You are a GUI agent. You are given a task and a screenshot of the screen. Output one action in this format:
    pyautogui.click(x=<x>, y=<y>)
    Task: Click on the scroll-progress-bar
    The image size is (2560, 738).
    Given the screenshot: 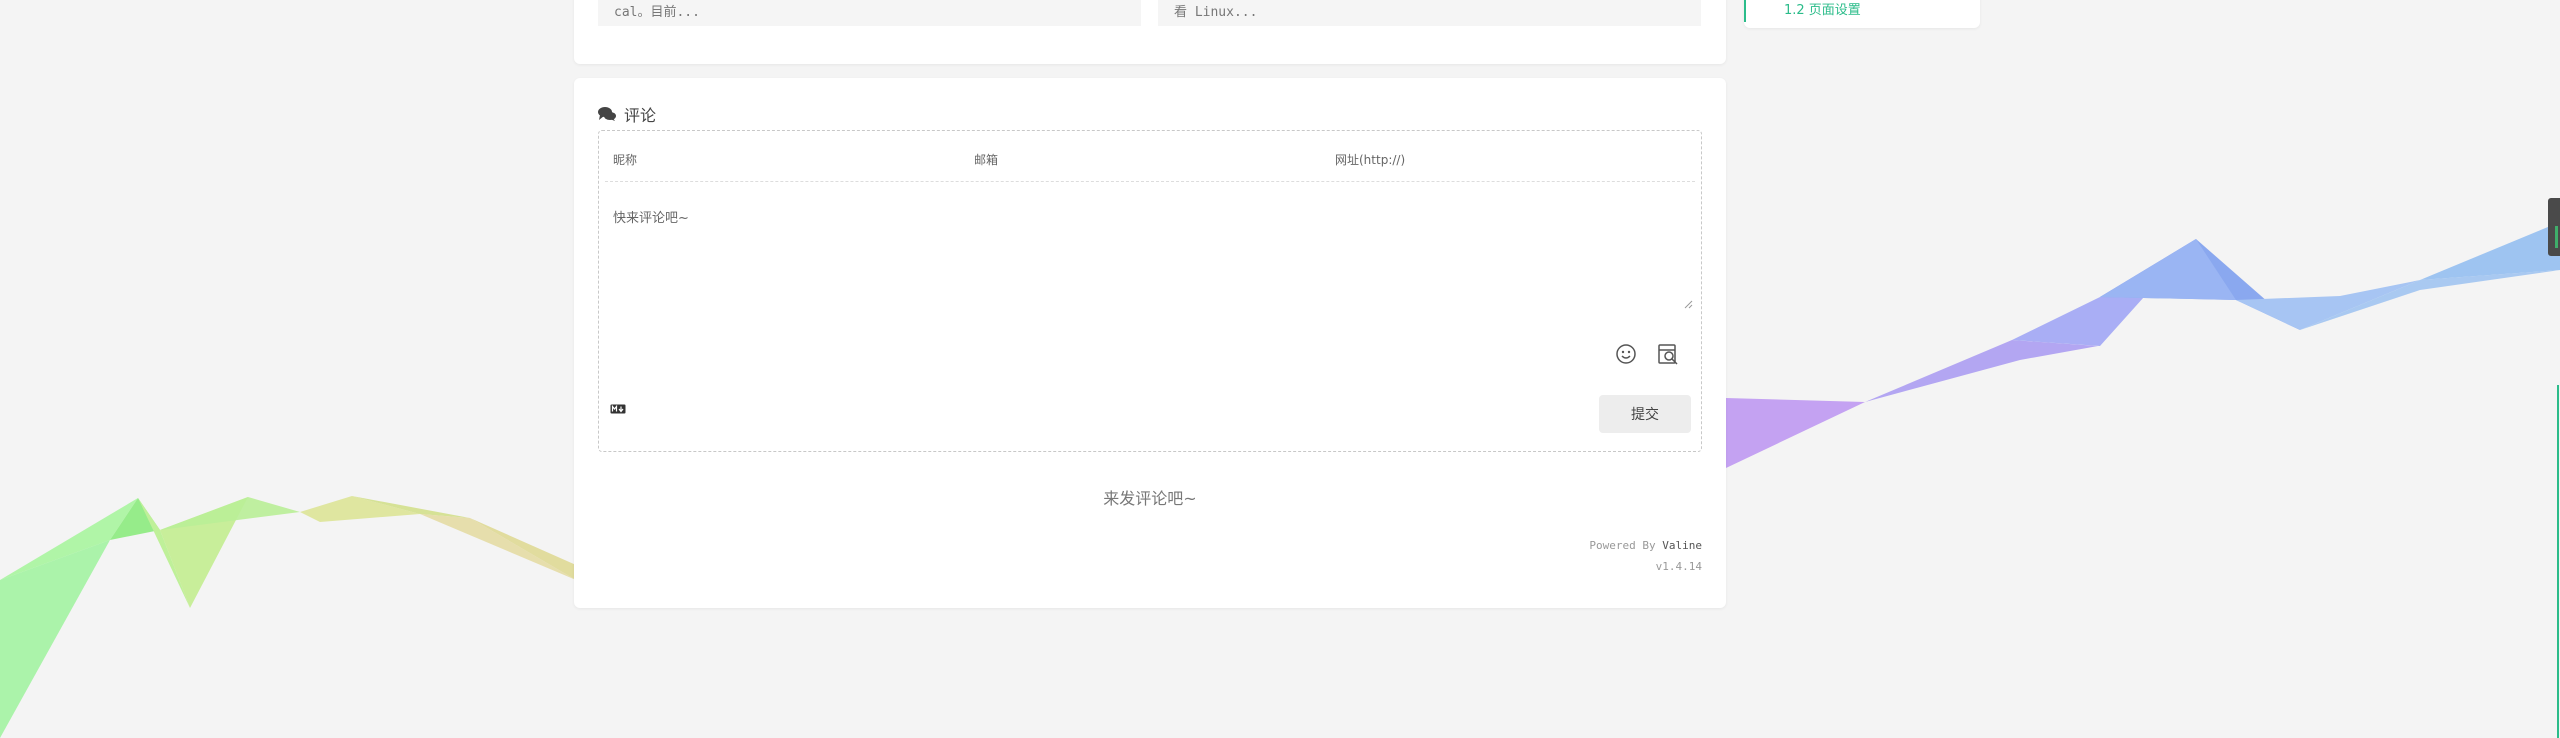 What is the action you would take?
    pyautogui.click(x=2558, y=561)
    